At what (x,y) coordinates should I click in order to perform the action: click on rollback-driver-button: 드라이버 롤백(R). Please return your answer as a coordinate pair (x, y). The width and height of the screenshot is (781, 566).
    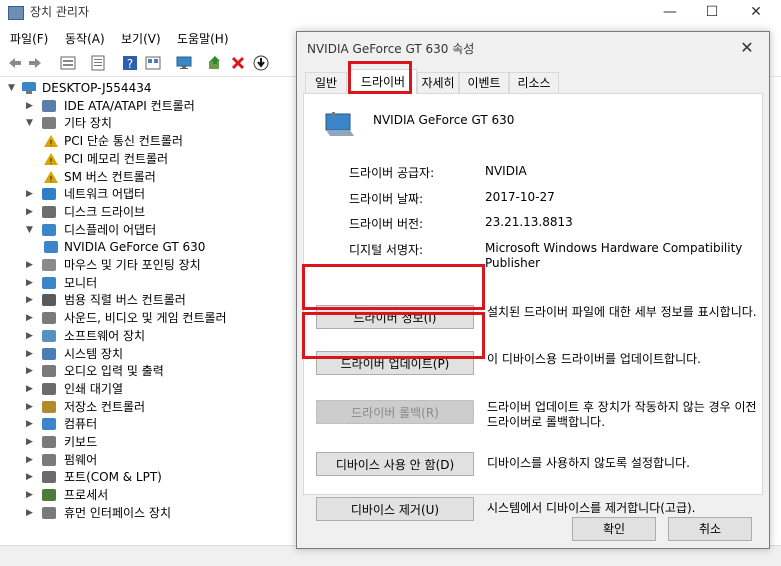
    Looking at the image, I should click on (395, 412).